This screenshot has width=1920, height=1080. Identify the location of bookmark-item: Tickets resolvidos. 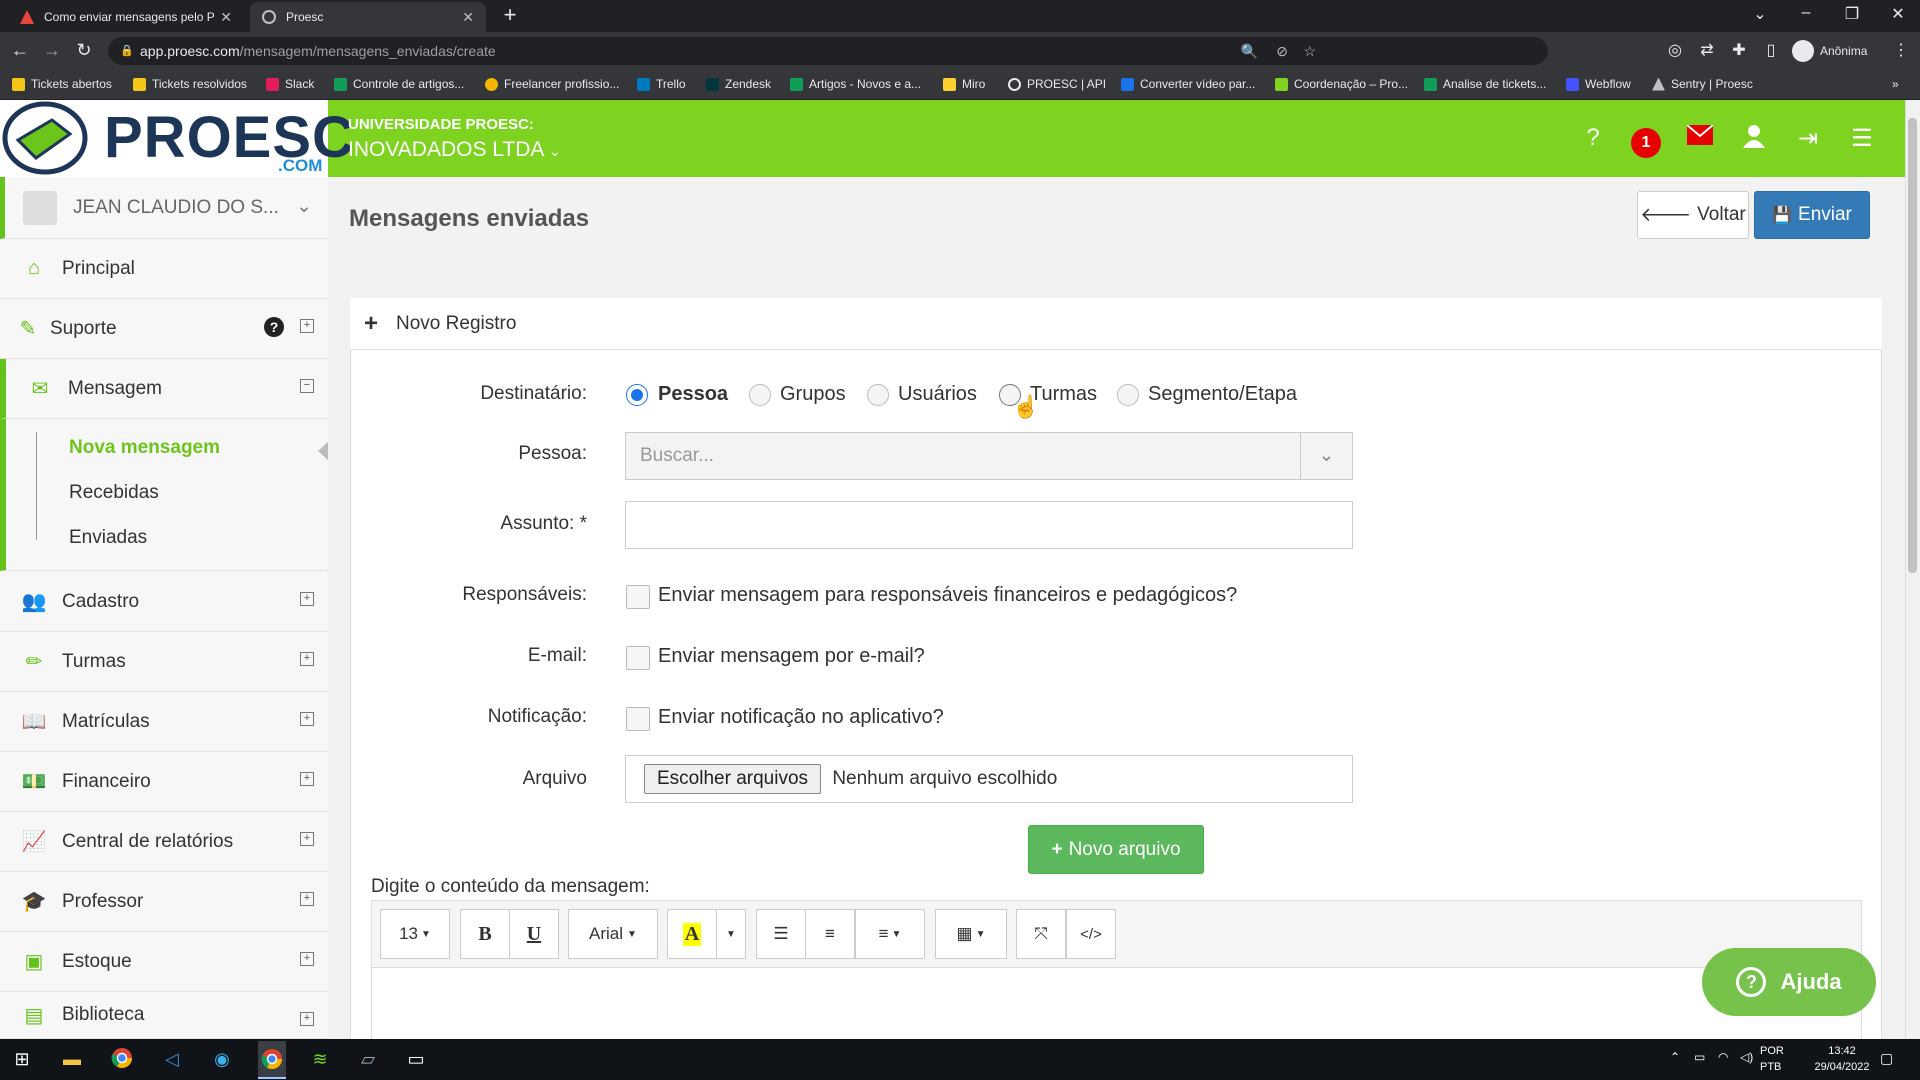
(190, 84).